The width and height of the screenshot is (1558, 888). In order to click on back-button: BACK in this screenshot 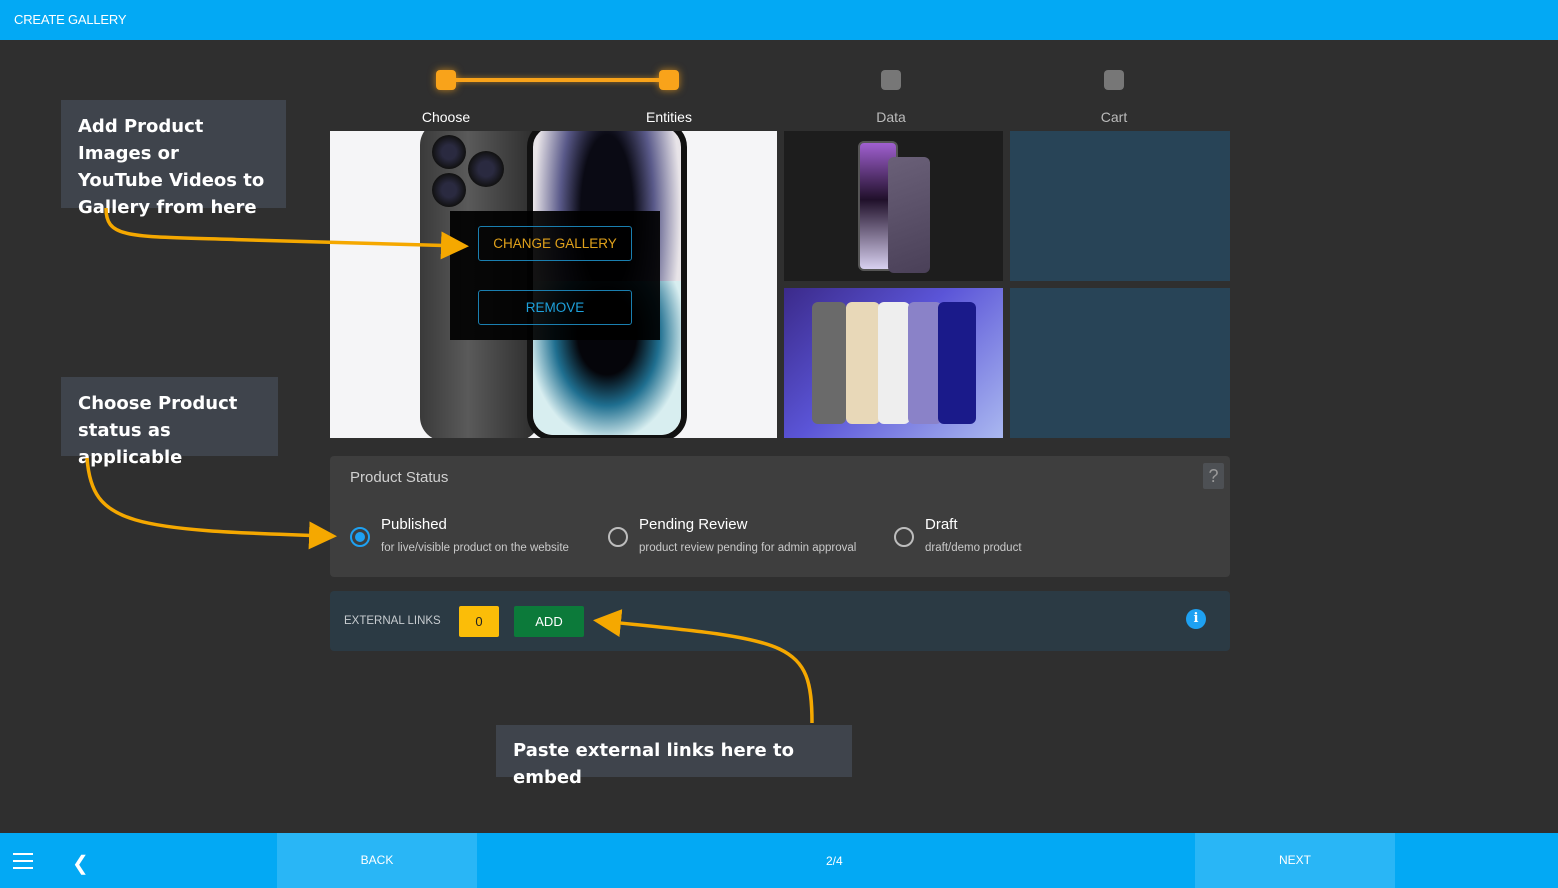, I will do `click(377, 860)`.